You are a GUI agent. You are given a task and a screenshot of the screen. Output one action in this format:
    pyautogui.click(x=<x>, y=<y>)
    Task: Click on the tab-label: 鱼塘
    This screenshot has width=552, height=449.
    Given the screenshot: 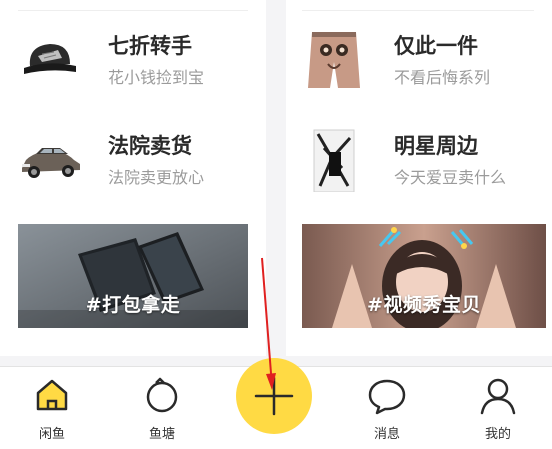 What is the action you would take?
    pyautogui.click(x=161, y=434)
    